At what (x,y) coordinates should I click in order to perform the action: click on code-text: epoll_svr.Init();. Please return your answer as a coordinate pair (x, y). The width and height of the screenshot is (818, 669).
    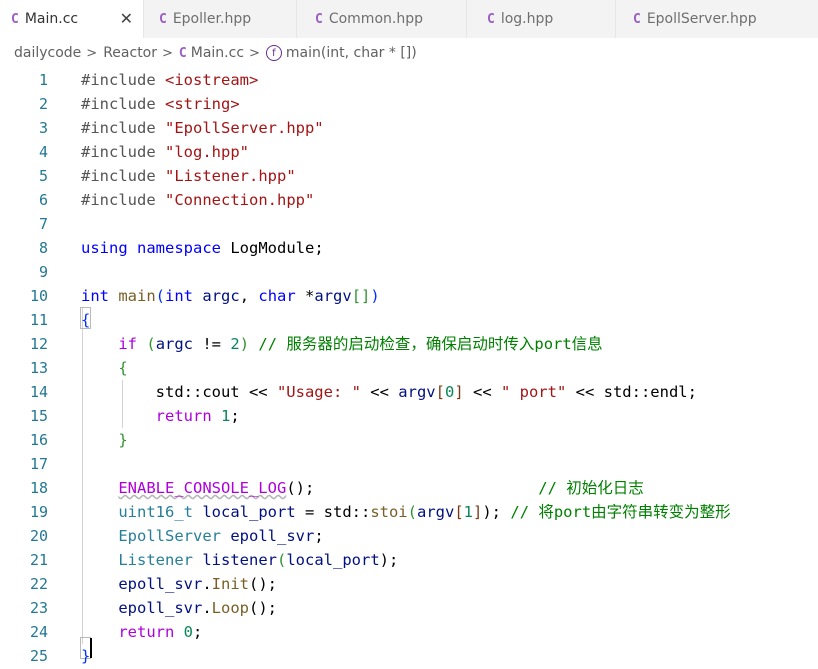
    Looking at the image, I should click on (179, 584).